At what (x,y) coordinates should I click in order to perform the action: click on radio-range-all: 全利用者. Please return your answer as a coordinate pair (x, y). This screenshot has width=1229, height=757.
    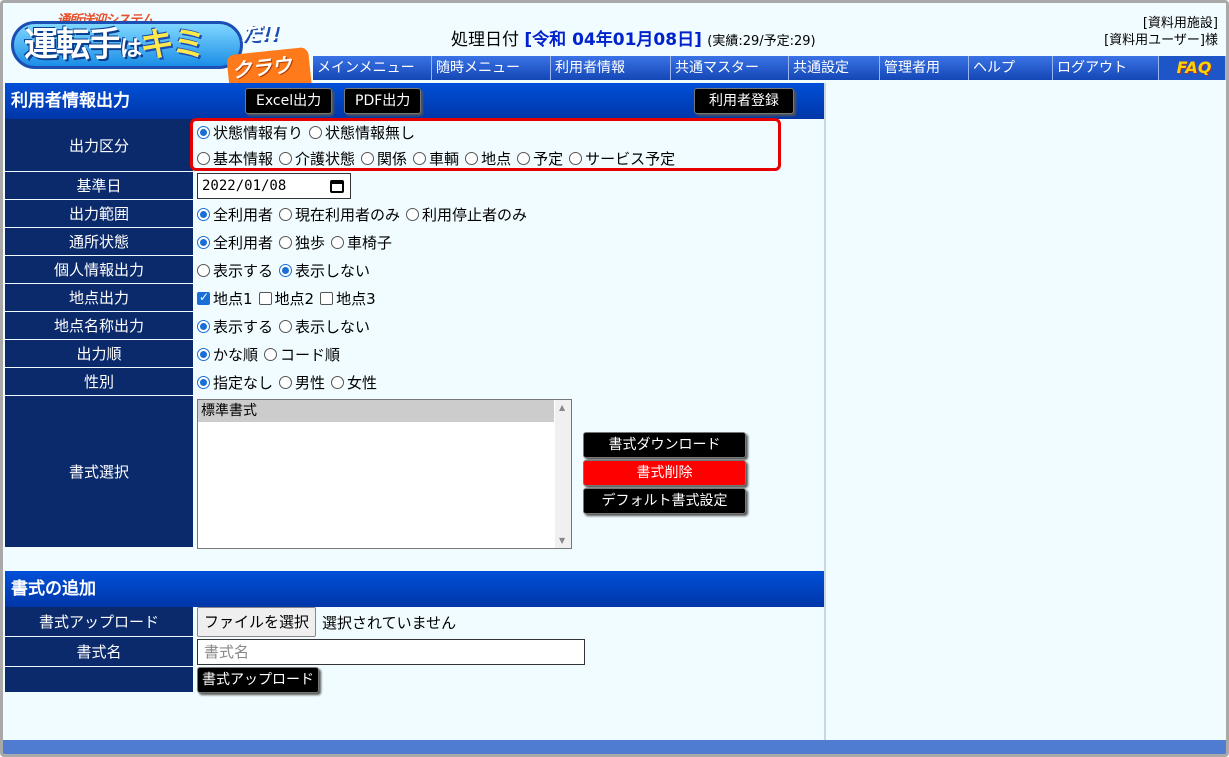
    Looking at the image, I should click on (235, 214).